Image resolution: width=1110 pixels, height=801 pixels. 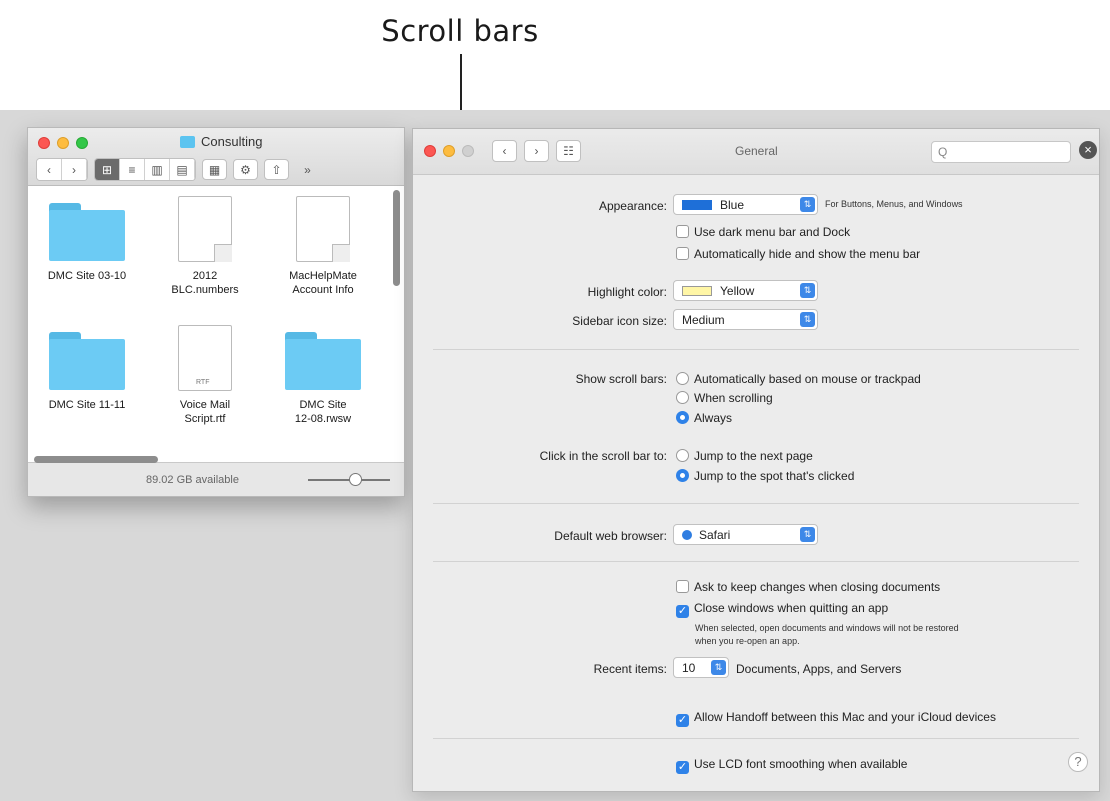 What do you see at coordinates (1088, 150) in the screenshot?
I see `clear-search-button: ×` at bounding box center [1088, 150].